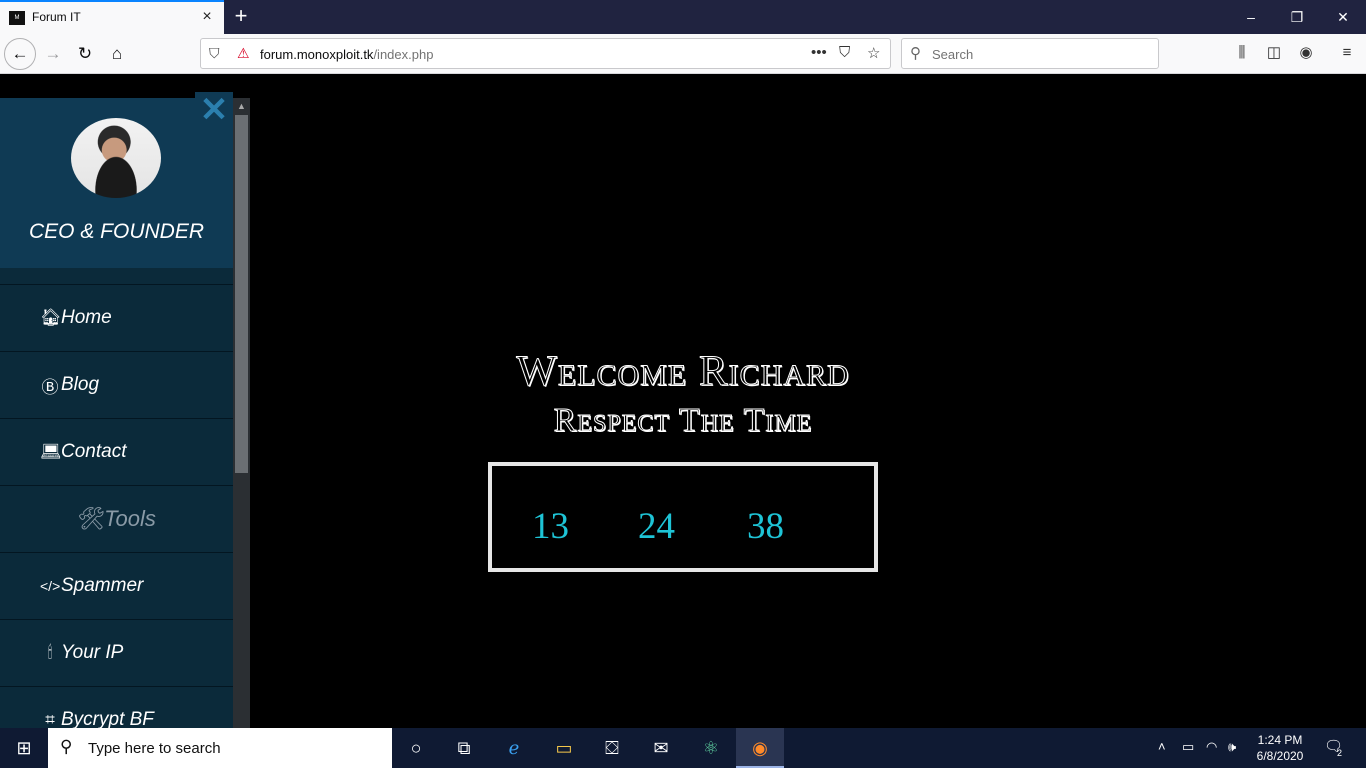  I want to click on welcome-heading: Welcome Richard, so click(683, 372).